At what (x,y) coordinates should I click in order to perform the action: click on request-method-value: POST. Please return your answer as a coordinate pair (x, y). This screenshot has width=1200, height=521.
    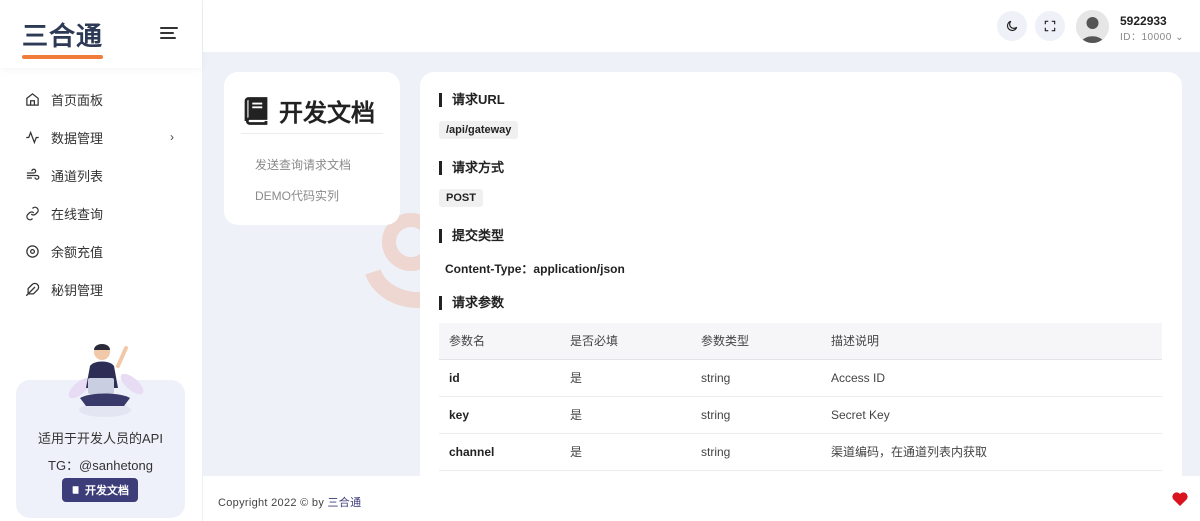
    Looking at the image, I should click on (461, 198).